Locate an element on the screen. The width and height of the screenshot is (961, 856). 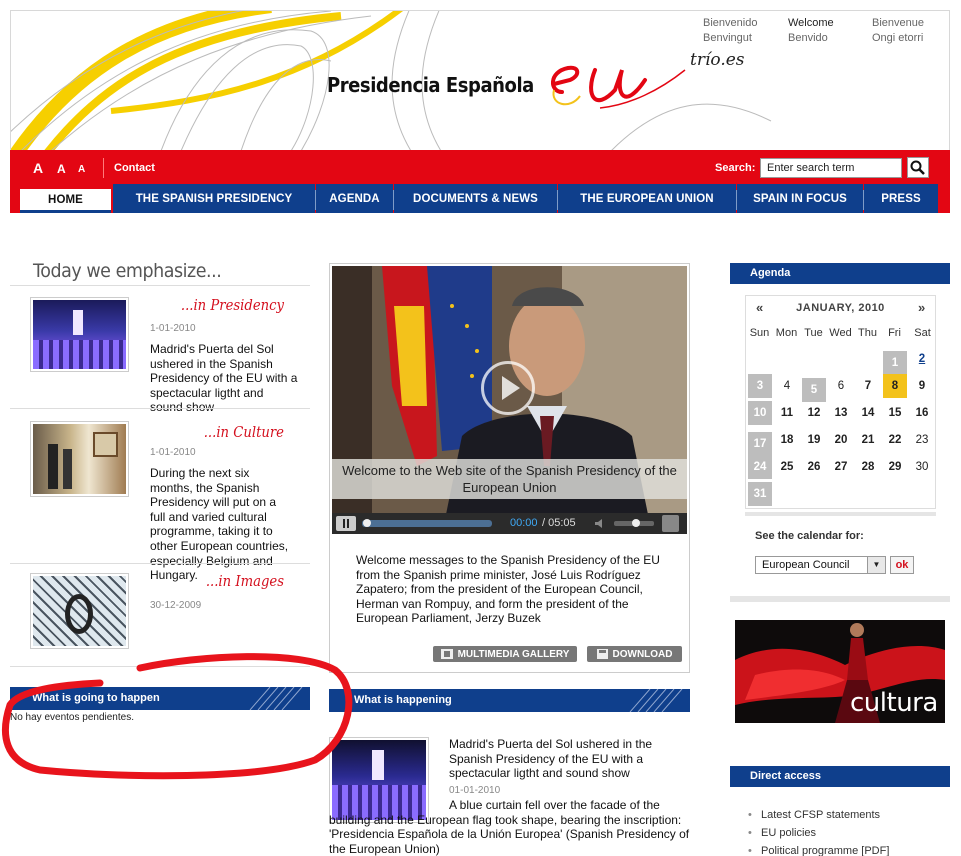
weekday-label: Thu is located at coordinates (867, 333).